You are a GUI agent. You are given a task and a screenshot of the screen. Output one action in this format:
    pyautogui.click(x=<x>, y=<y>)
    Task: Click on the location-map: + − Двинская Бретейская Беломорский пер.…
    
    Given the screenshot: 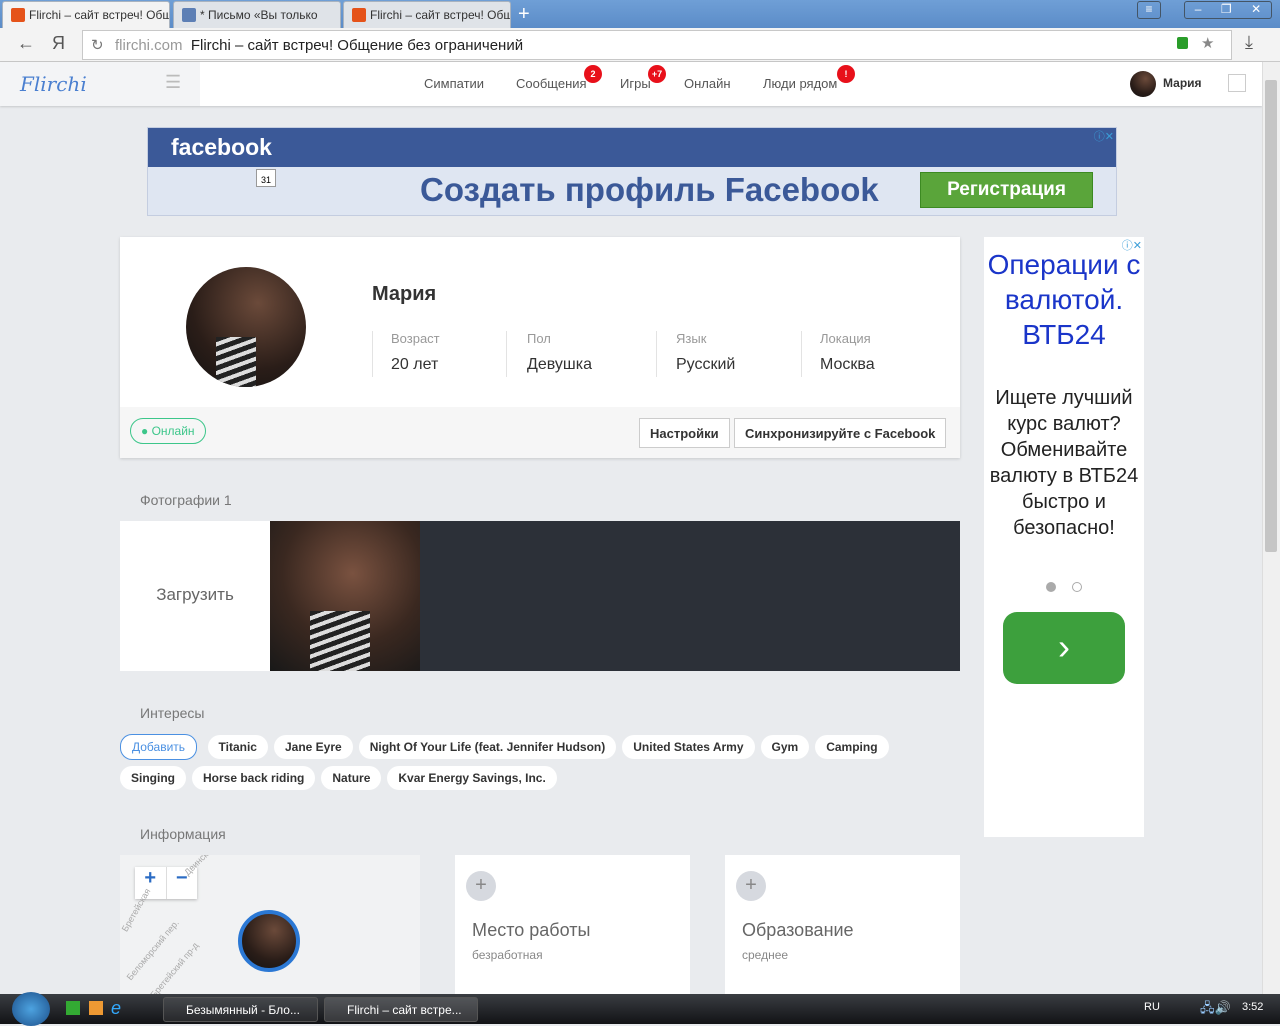 What is the action you would take?
    pyautogui.click(x=270, y=924)
    